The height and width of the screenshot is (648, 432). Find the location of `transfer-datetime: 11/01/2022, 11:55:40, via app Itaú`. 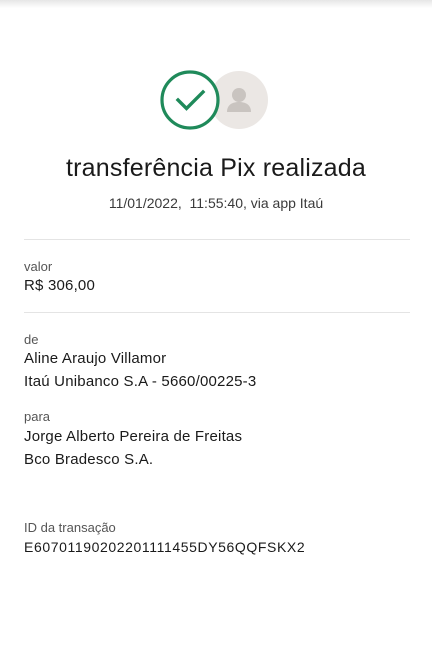

transfer-datetime: 11/01/2022, 11:55:40, via app Itaú is located at coordinates (216, 203).